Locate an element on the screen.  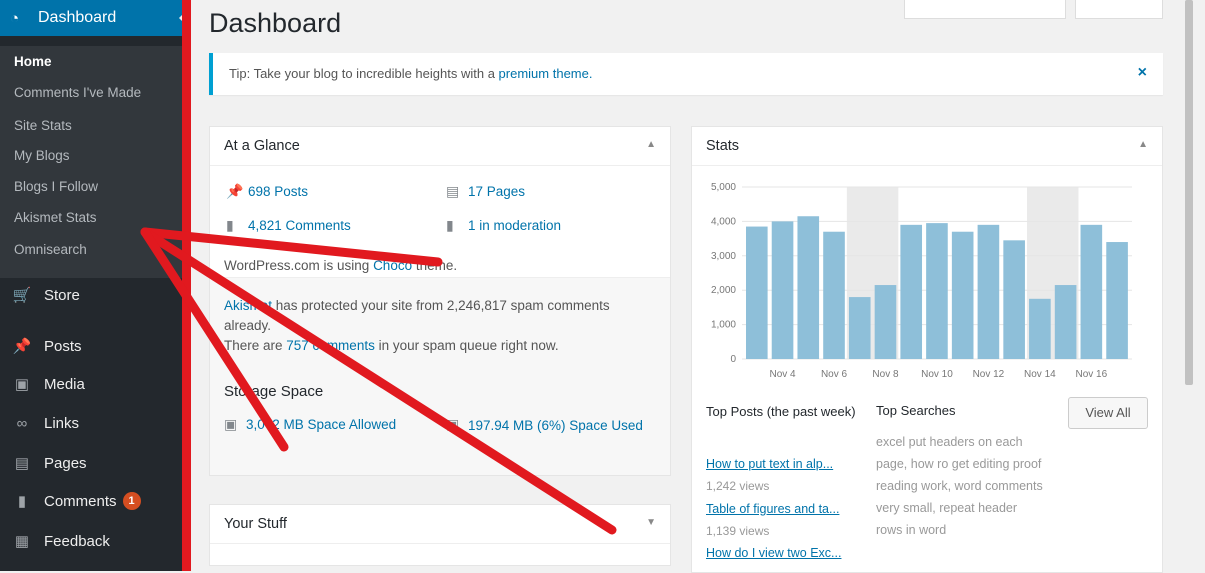
annotation-arrow is located at coordinates (214, 339).